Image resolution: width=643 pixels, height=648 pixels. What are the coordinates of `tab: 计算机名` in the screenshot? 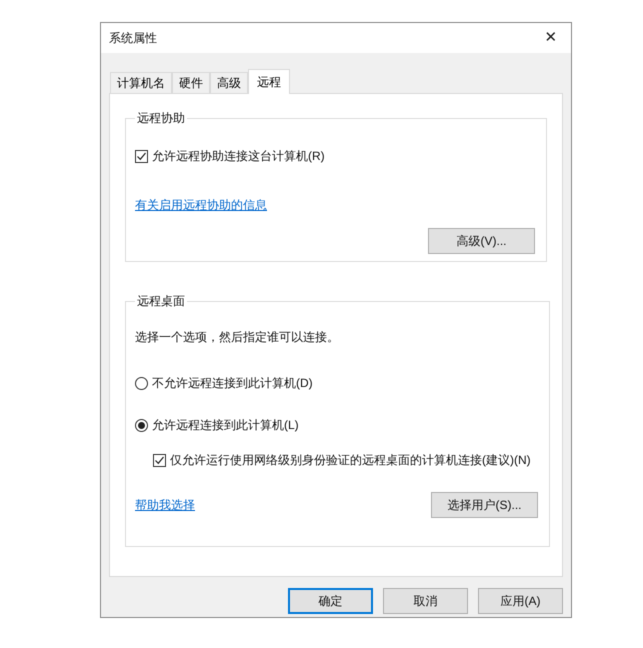 It's located at (141, 82).